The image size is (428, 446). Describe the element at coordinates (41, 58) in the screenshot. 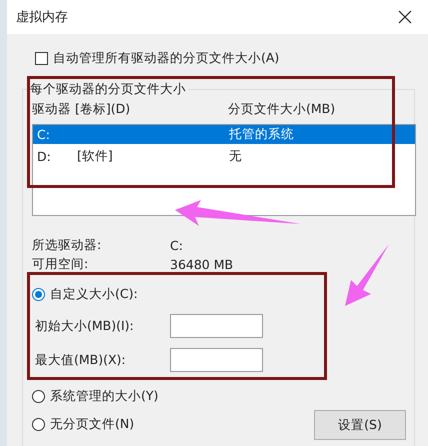

I see `checkbox` at that location.